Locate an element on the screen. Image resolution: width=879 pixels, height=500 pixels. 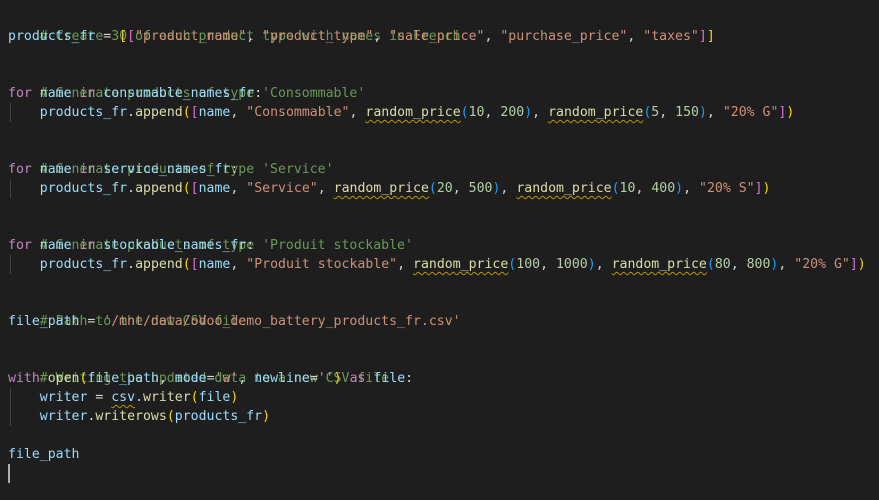
number: 80 is located at coordinates (722, 264).